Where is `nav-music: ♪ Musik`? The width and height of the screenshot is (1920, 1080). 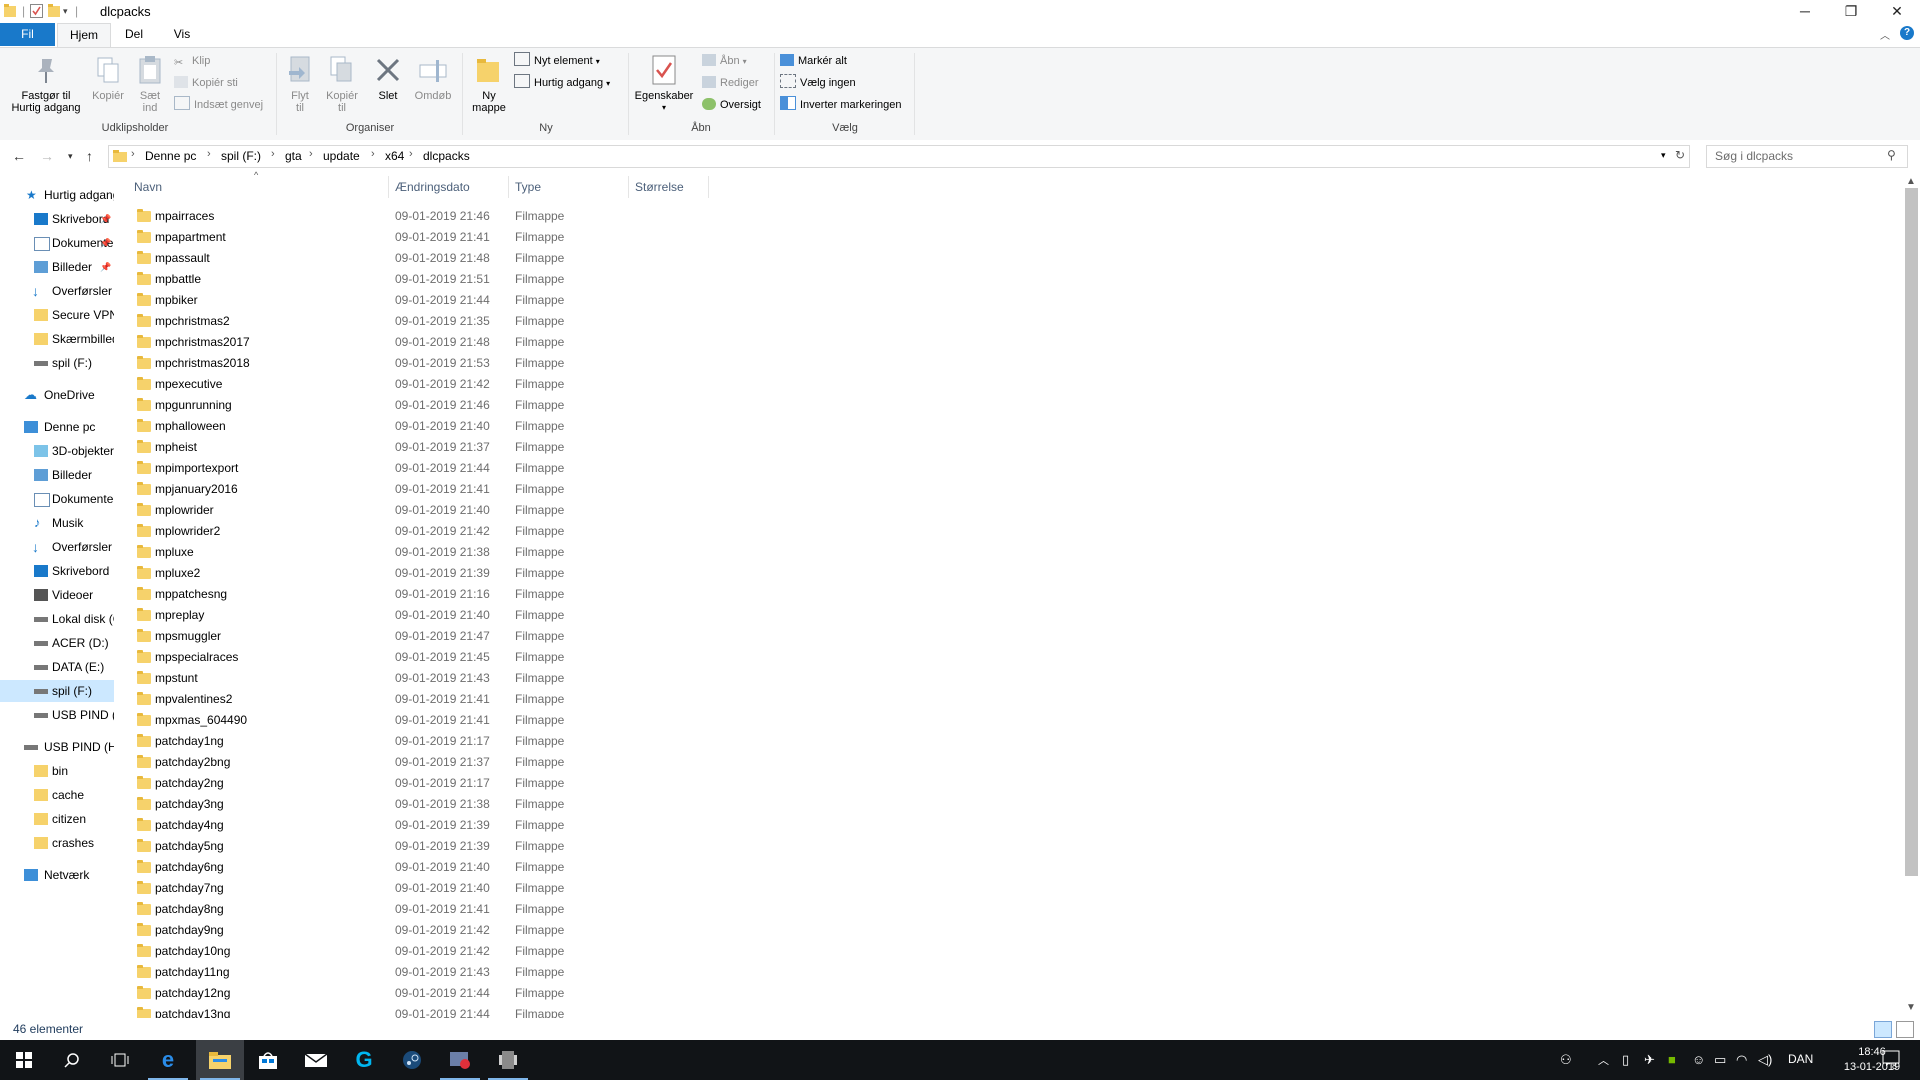 nav-music: ♪ Musik is located at coordinates (57, 523).